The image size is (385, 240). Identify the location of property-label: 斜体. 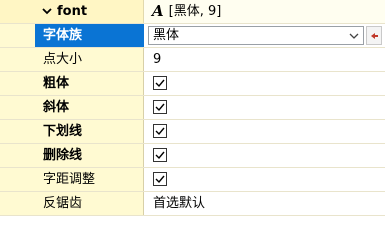
(89, 107).